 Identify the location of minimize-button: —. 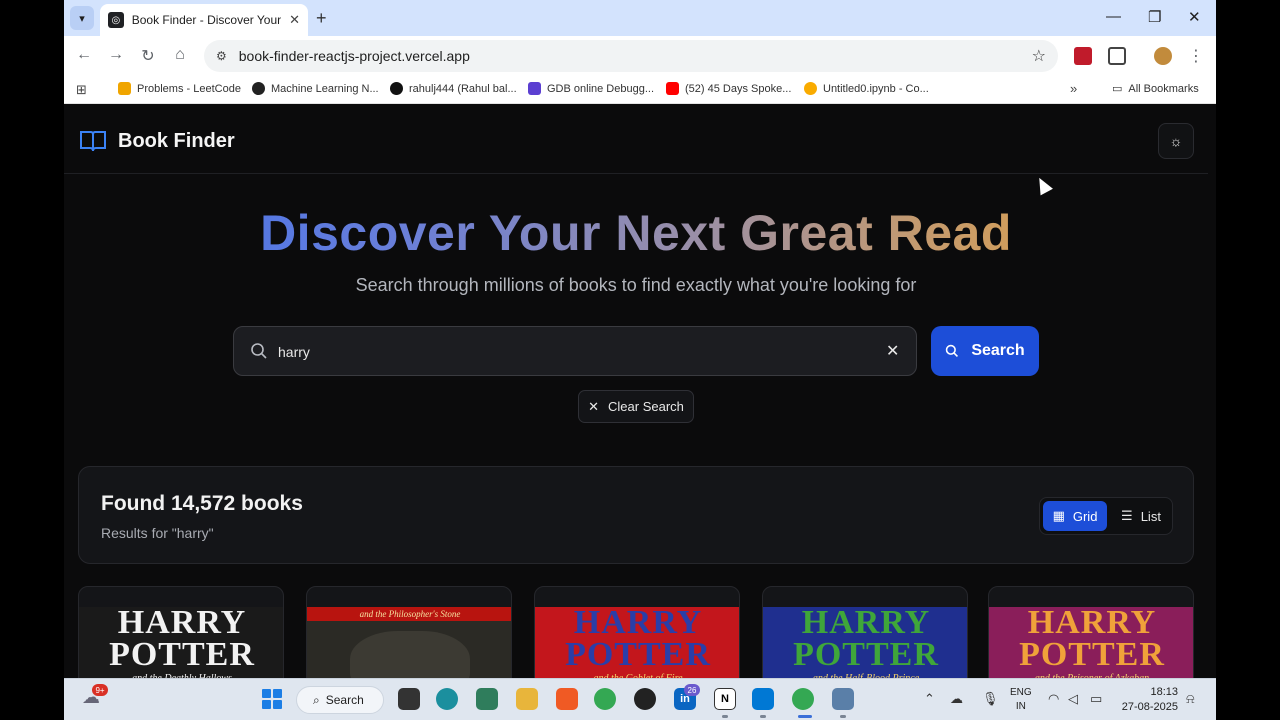
(1113, 16).